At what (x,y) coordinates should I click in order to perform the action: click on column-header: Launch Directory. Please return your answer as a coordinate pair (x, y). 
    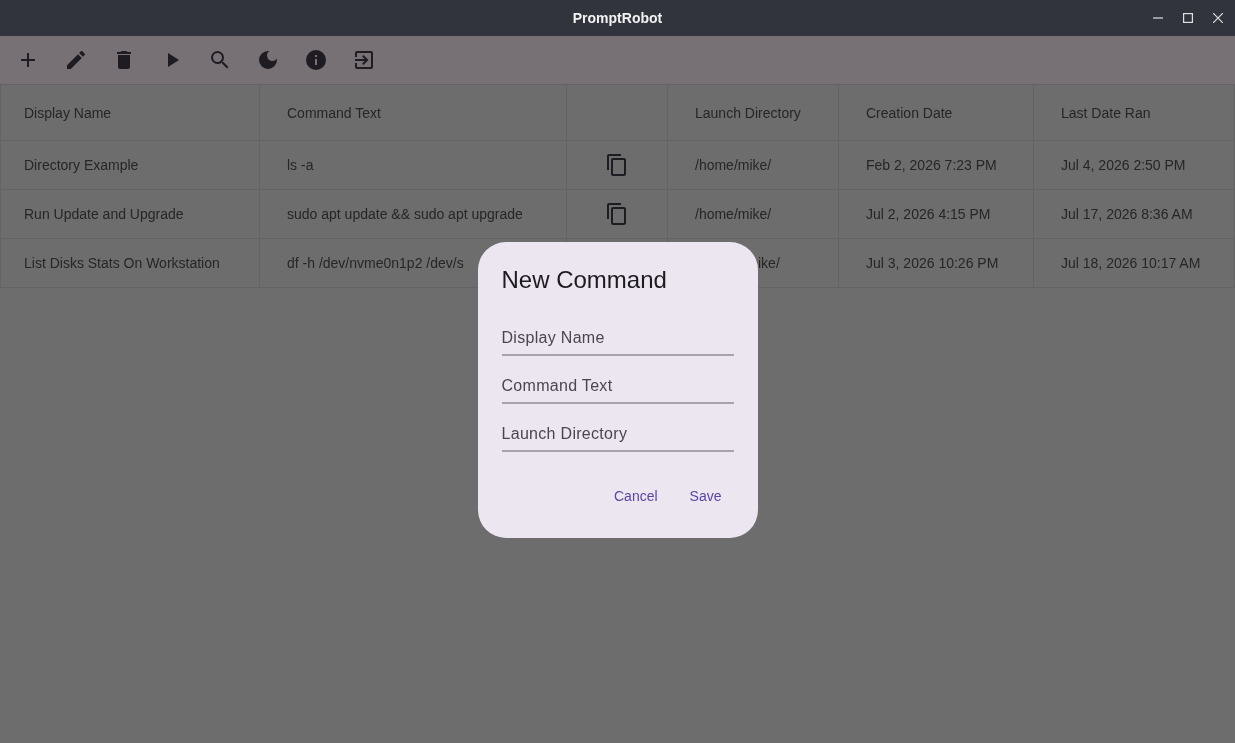
    Looking at the image, I should click on (753, 112).